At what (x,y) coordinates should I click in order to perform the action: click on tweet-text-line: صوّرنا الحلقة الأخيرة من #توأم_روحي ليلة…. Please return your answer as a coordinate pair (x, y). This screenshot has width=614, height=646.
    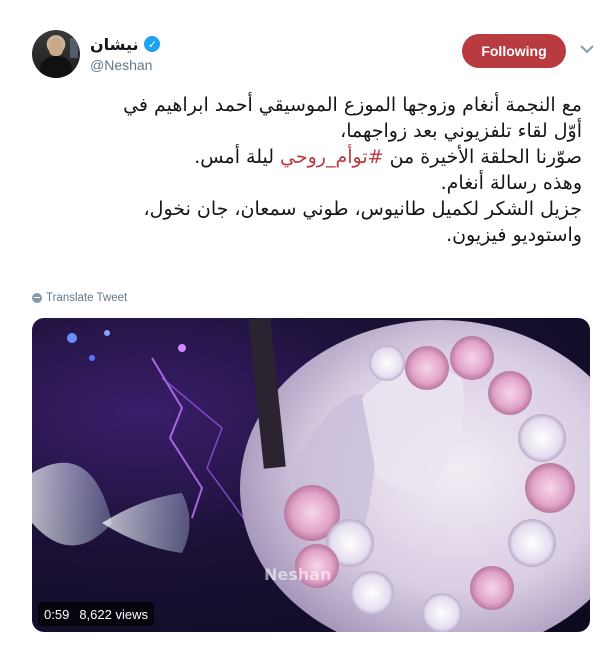
    Looking at the image, I should click on (307, 157).